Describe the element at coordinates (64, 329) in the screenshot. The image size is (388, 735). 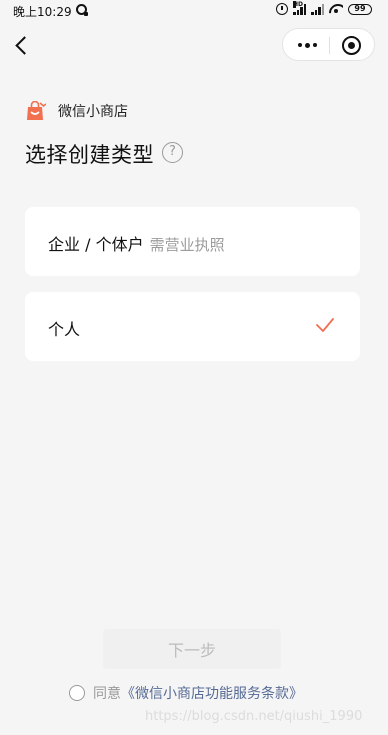
I see `option-personal-label: 个人` at that location.